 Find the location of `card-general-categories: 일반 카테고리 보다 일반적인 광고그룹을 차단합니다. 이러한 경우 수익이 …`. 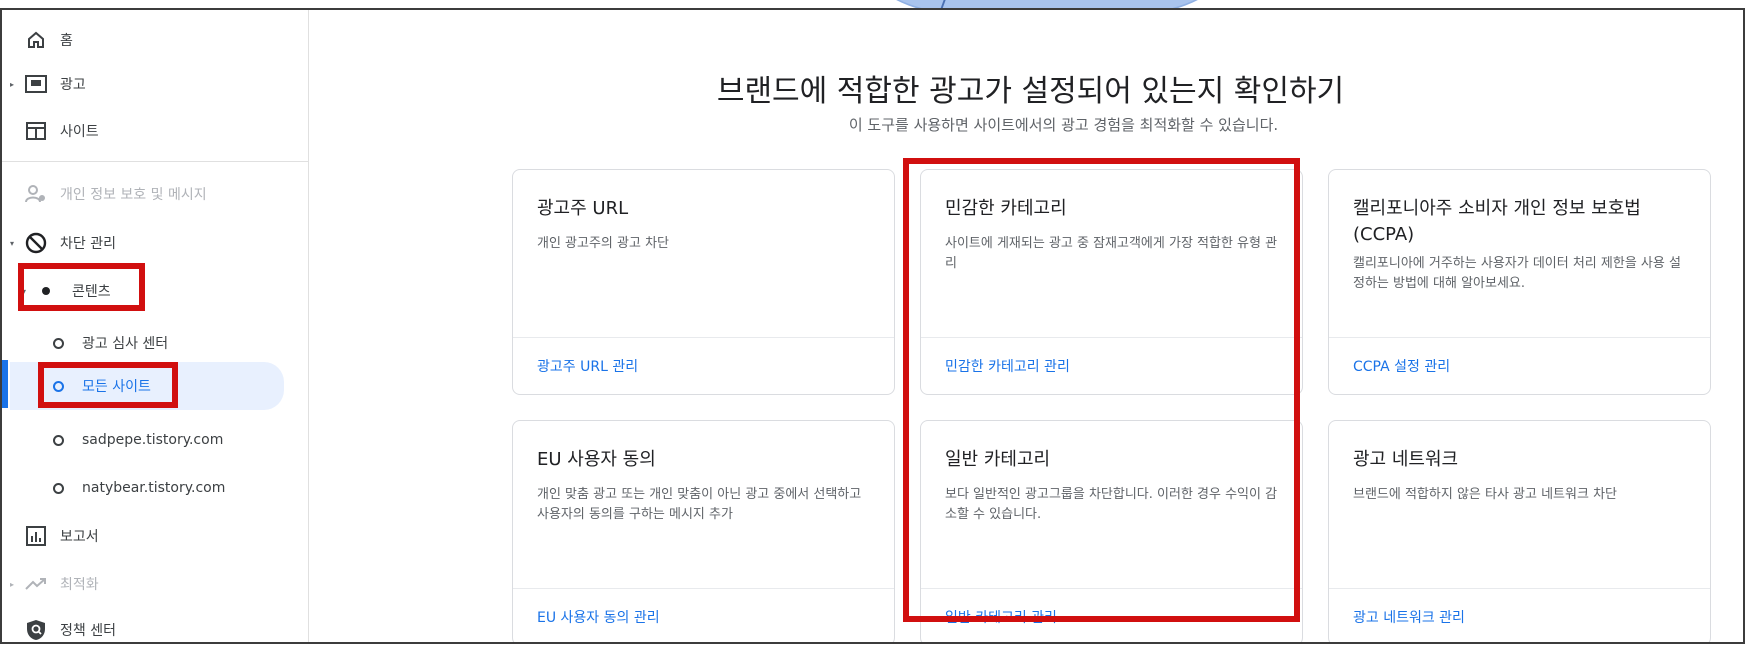

card-general-categories: 일반 카테고리 보다 일반적인 광고그룹을 차단합니다. 이러한 경우 수익이 … is located at coordinates (1111, 531).